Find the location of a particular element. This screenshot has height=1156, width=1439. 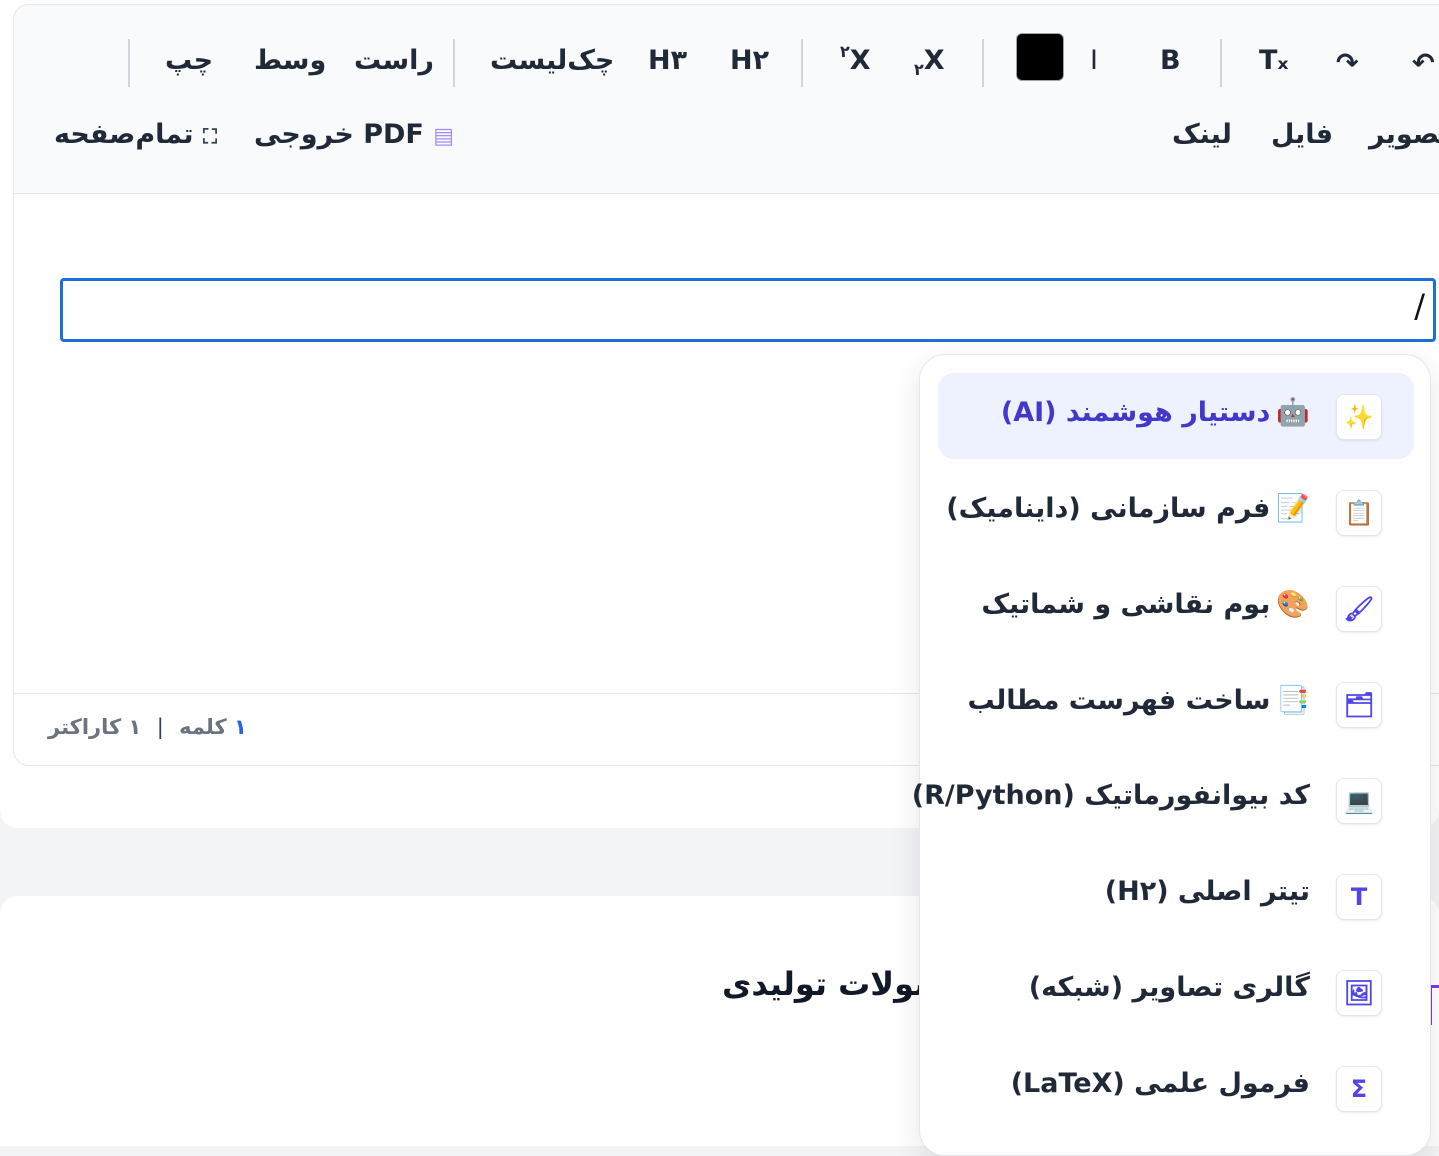

superscript-base: X is located at coordinates (860, 60).